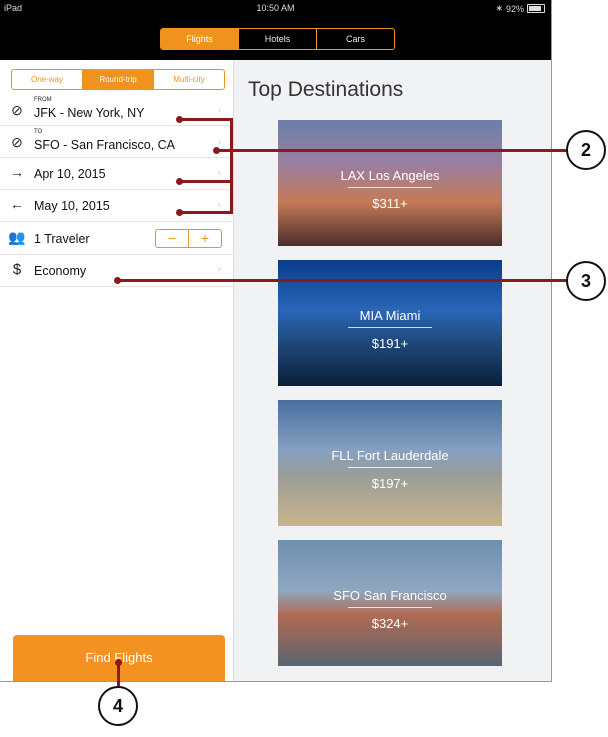 The width and height of the screenshot is (608, 737). What do you see at coordinates (70, 174) in the screenshot?
I see `depart-date: Apr 10, 2015` at bounding box center [70, 174].